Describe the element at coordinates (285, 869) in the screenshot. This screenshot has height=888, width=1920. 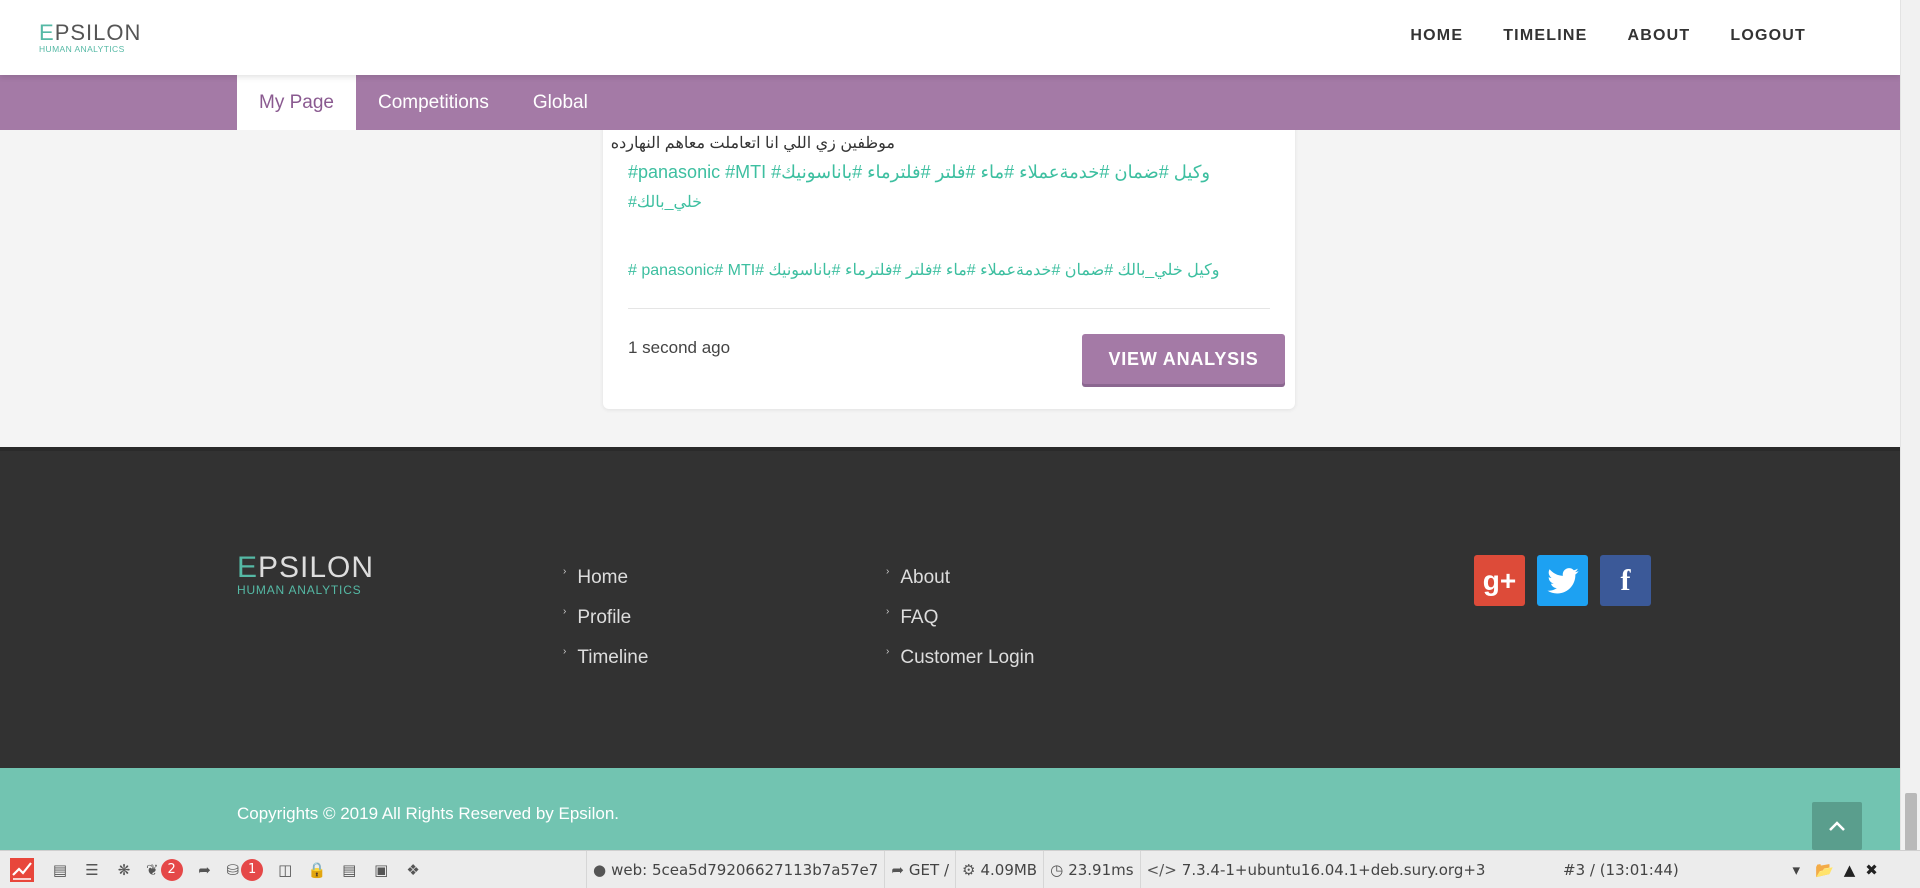
I see `mails-inbox-icon: ◫` at that location.